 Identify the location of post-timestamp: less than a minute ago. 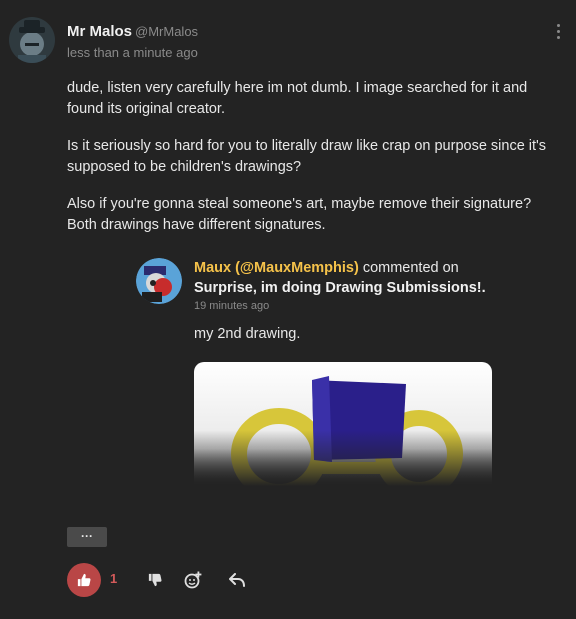
(132, 52).